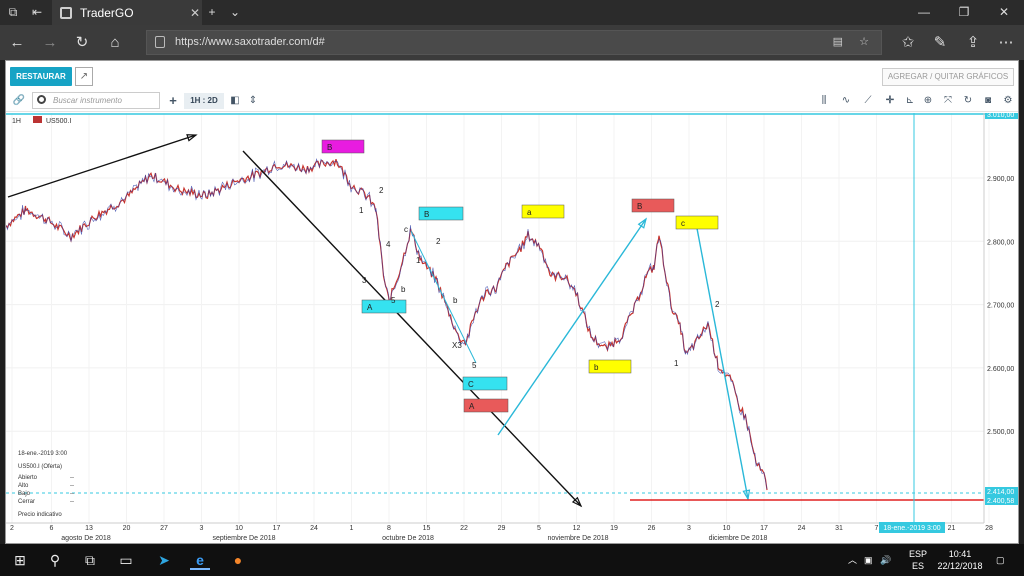  Describe the element at coordinates (408, 538) in the screenshot. I see `month-label: octubre De 2018` at that location.